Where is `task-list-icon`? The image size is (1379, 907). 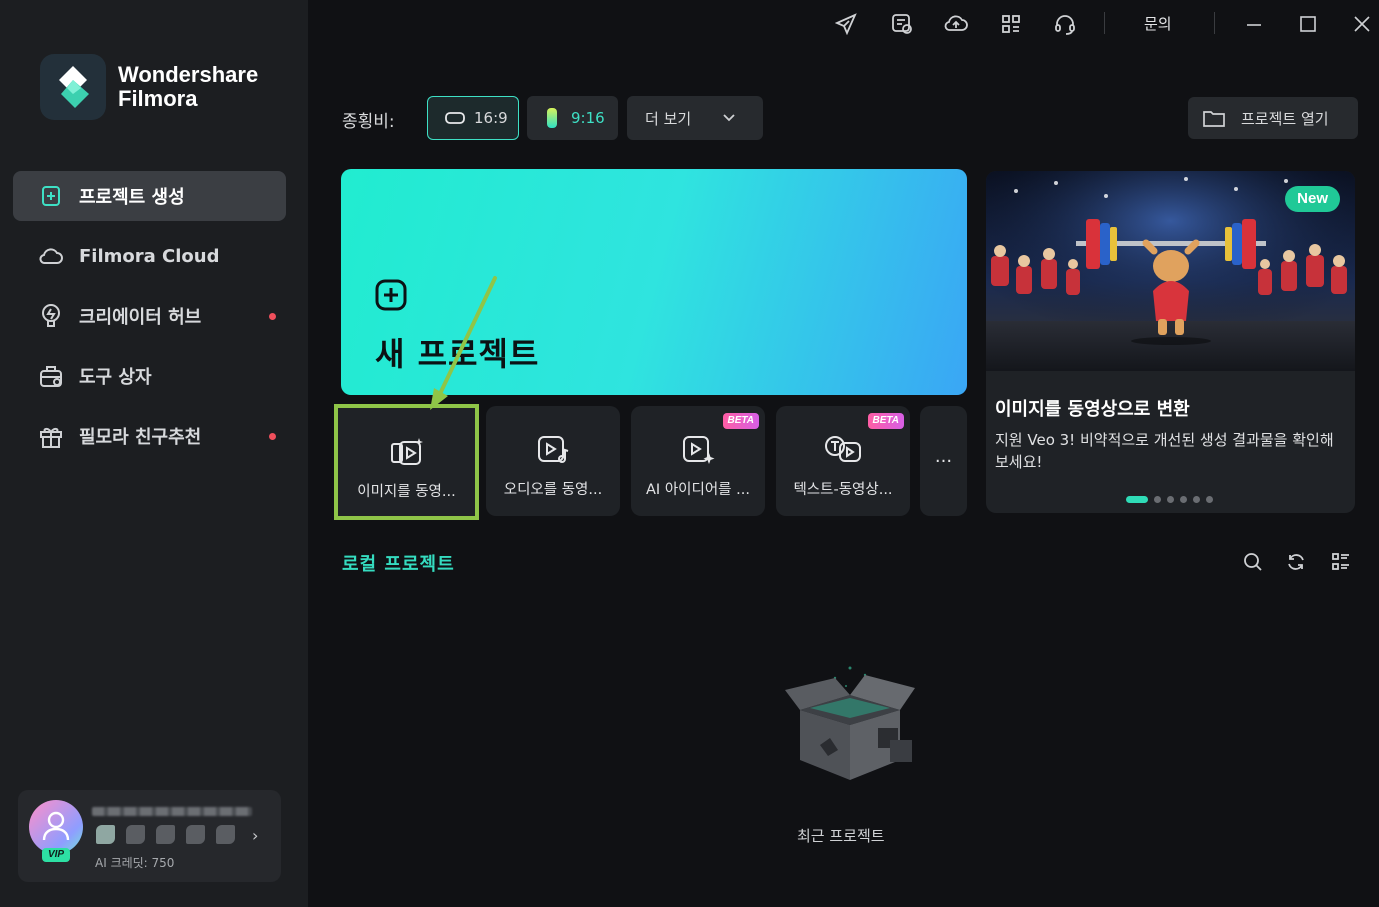 task-list-icon is located at coordinates (902, 24).